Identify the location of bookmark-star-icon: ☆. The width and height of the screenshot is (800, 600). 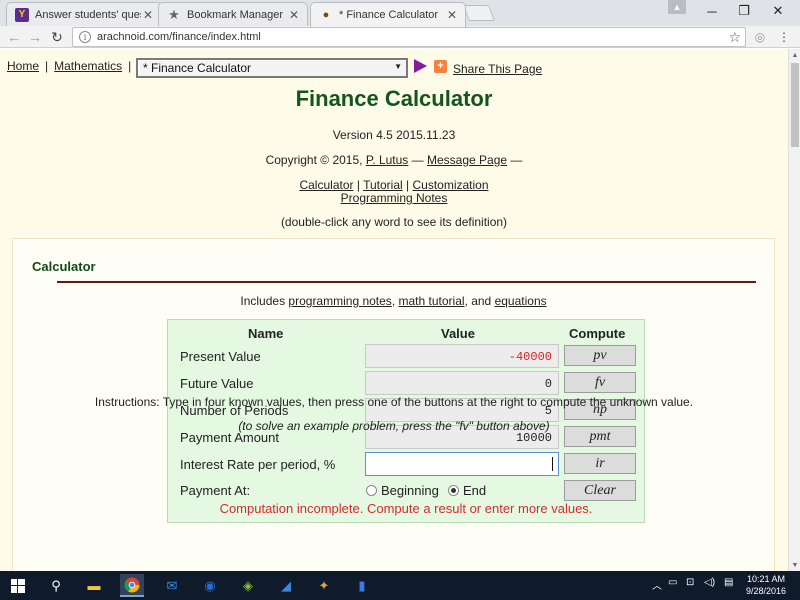
(734, 37).